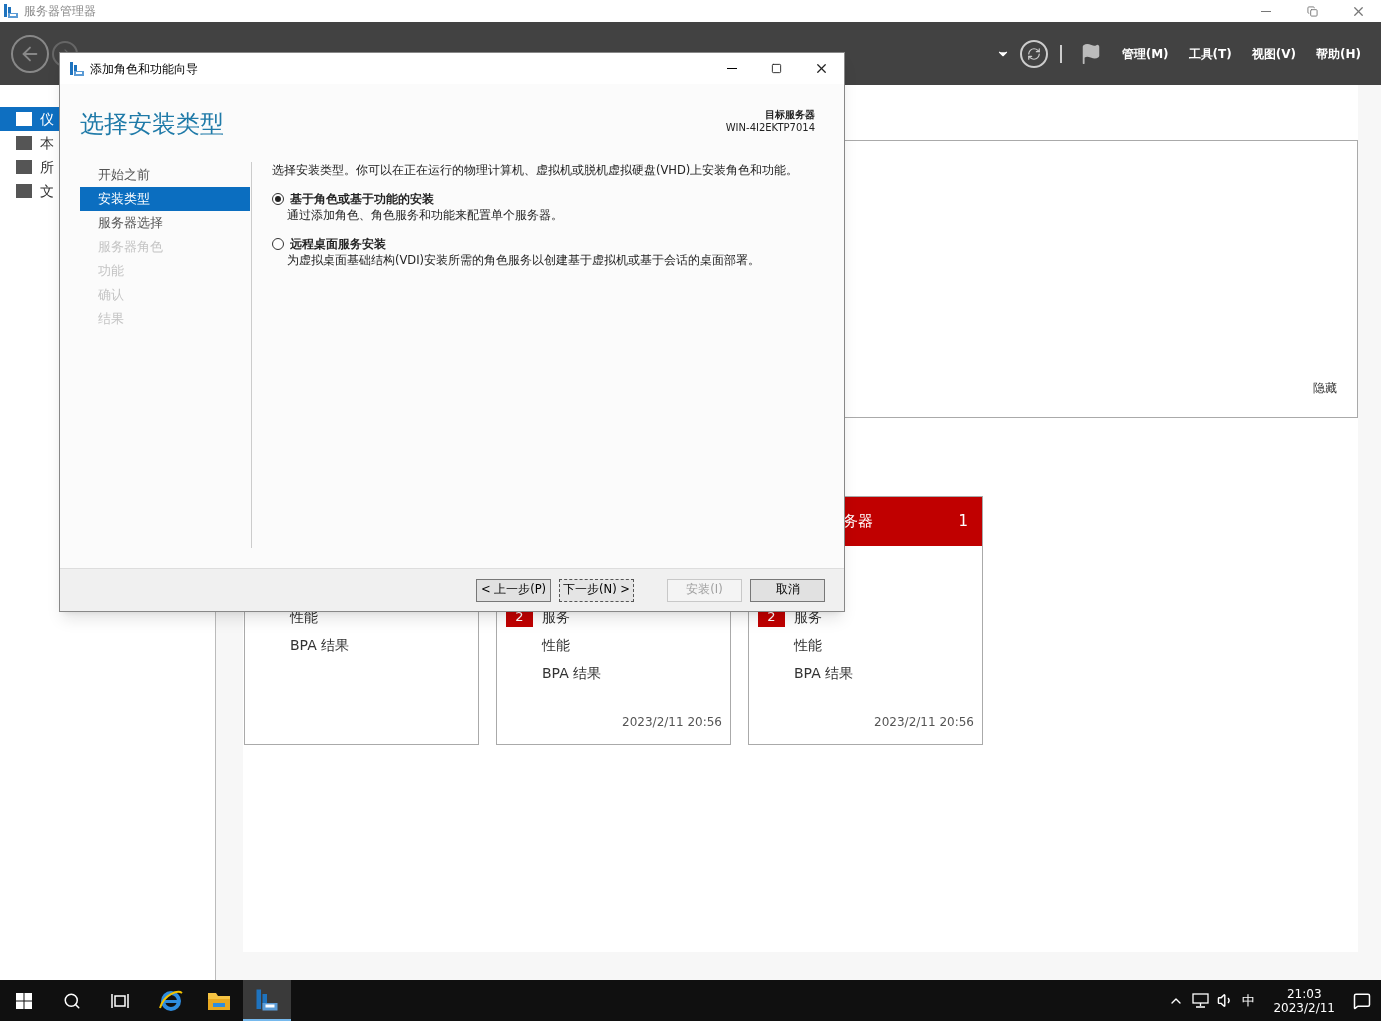 The image size is (1381, 1021). What do you see at coordinates (535, 170) in the screenshot?
I see `intro-text: 选择安装类型。你可以在正在运行的物理计算机、虚拟机或脱机虚拟硬盘(VHD)上安装角色和功能。` at bounding box center [535, 170].